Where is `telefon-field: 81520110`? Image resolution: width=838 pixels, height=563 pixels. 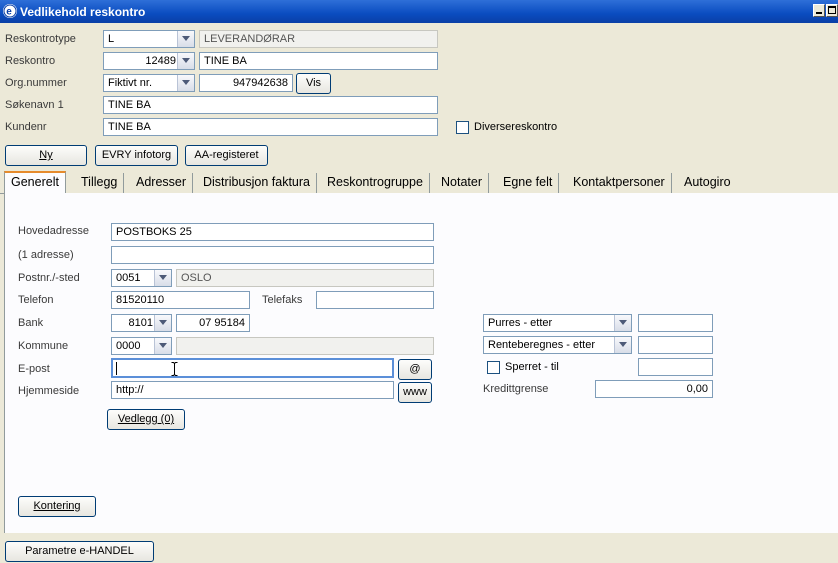
telefon-field: 81520110 is located at coordinates (180, 300).